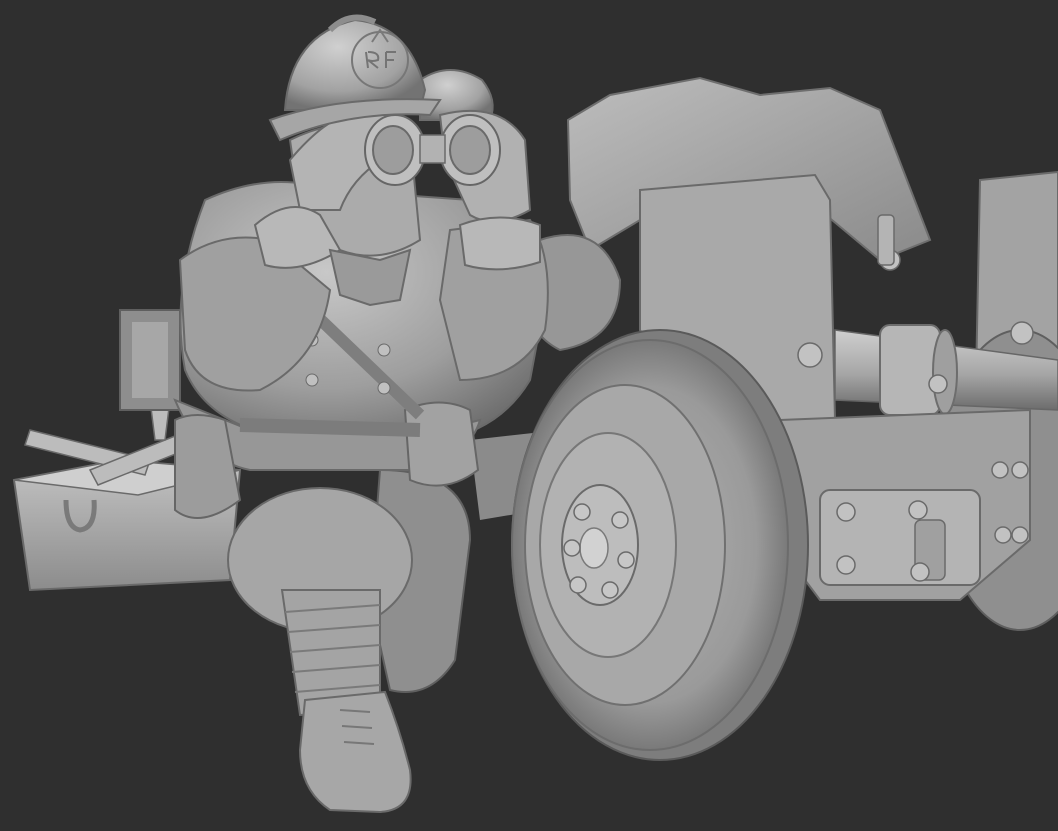 This screenshot has height=831, width=1058. What do you see at coordinates (355, 752) in the screenshot?
I see `soldier-boot` at bounding box center [355, 752].